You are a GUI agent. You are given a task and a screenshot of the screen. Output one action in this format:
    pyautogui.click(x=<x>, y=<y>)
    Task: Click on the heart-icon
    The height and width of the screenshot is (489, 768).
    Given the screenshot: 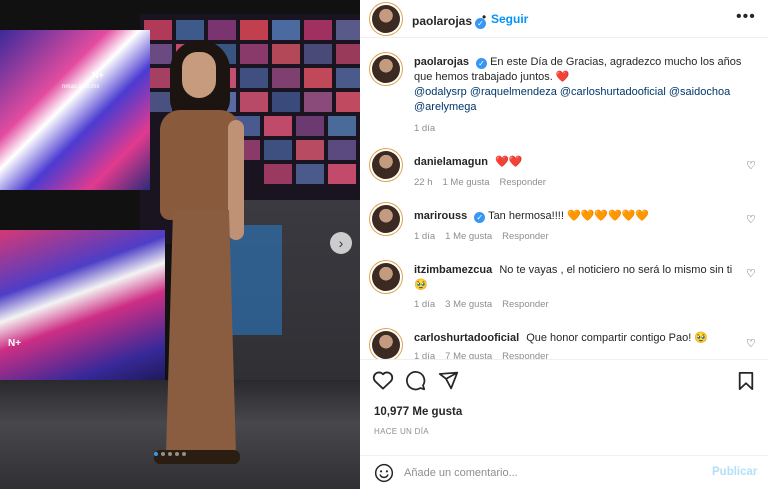 What is the action you would take?
    pyautogui.click(x=383, y=382)
    